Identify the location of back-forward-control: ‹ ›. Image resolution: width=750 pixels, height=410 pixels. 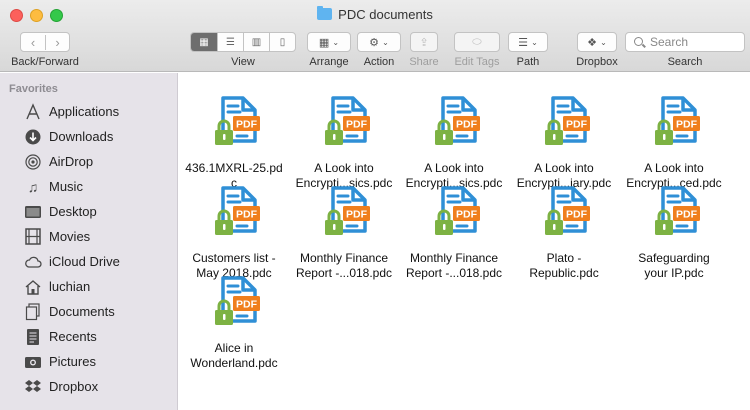
(45, 42).